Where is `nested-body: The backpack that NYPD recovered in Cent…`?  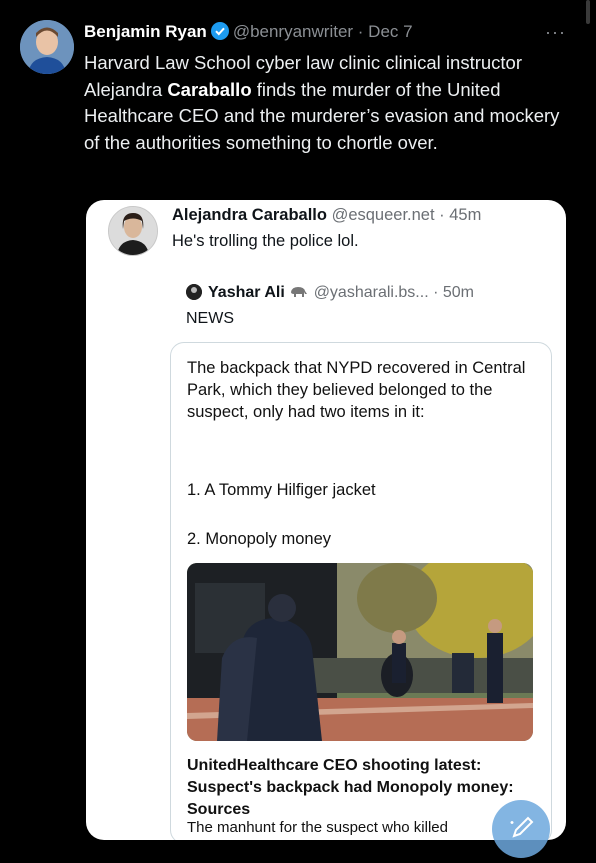 nested-body: The backpack that NYPD recovered in Cent… is located at coordinates (356, 390).